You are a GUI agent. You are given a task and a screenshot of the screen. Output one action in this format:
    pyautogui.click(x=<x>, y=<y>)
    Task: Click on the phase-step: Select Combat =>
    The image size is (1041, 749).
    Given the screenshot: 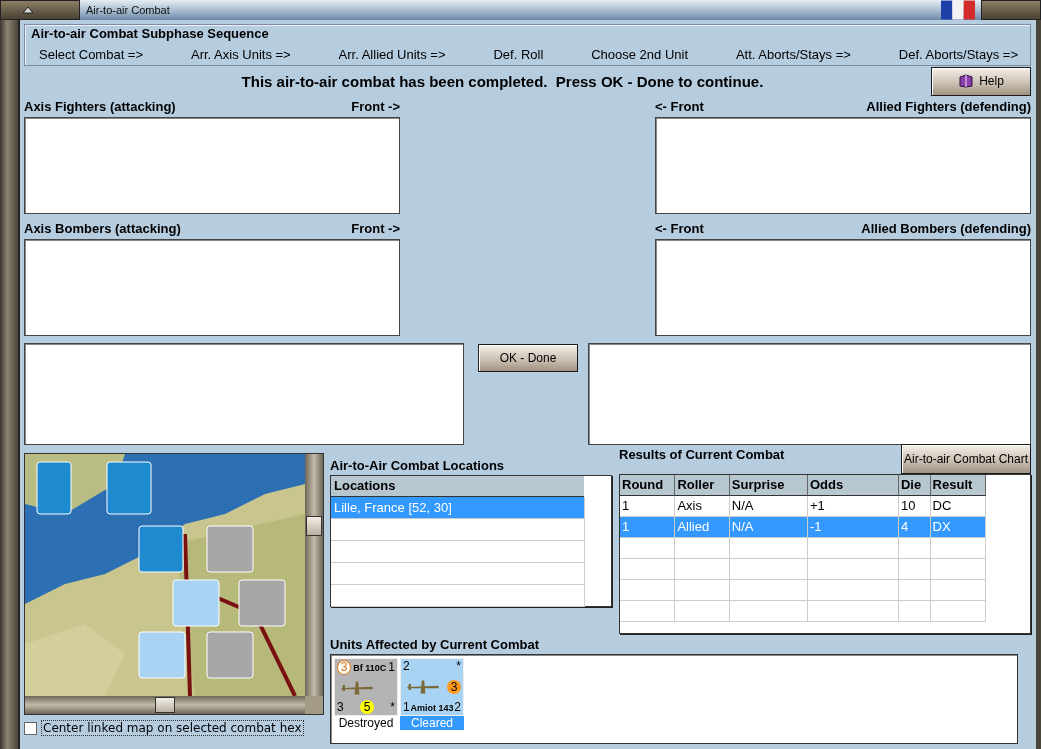 What is the action you would take?
    pyautogui.click(x=91, y=54)
    